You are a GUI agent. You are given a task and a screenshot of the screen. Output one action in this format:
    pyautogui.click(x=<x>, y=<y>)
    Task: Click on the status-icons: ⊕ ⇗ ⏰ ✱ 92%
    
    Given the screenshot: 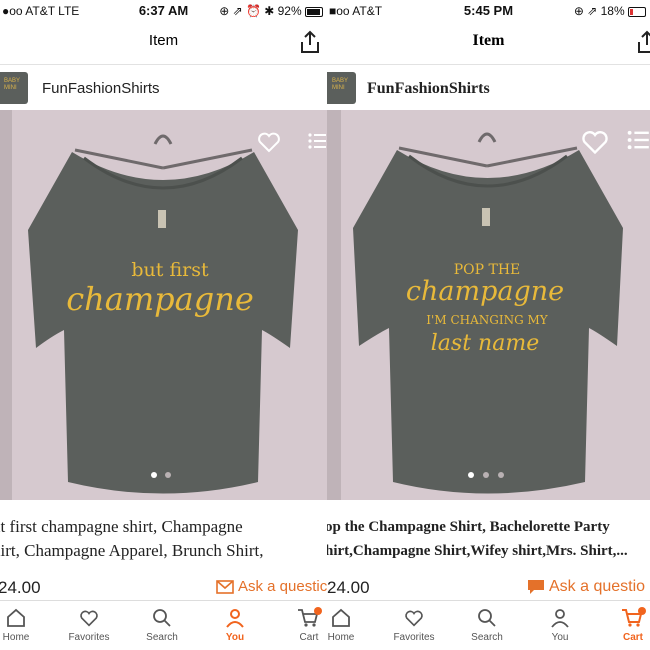 What is the action you would take?
    pyautogui.click(x=271, y=11)
    